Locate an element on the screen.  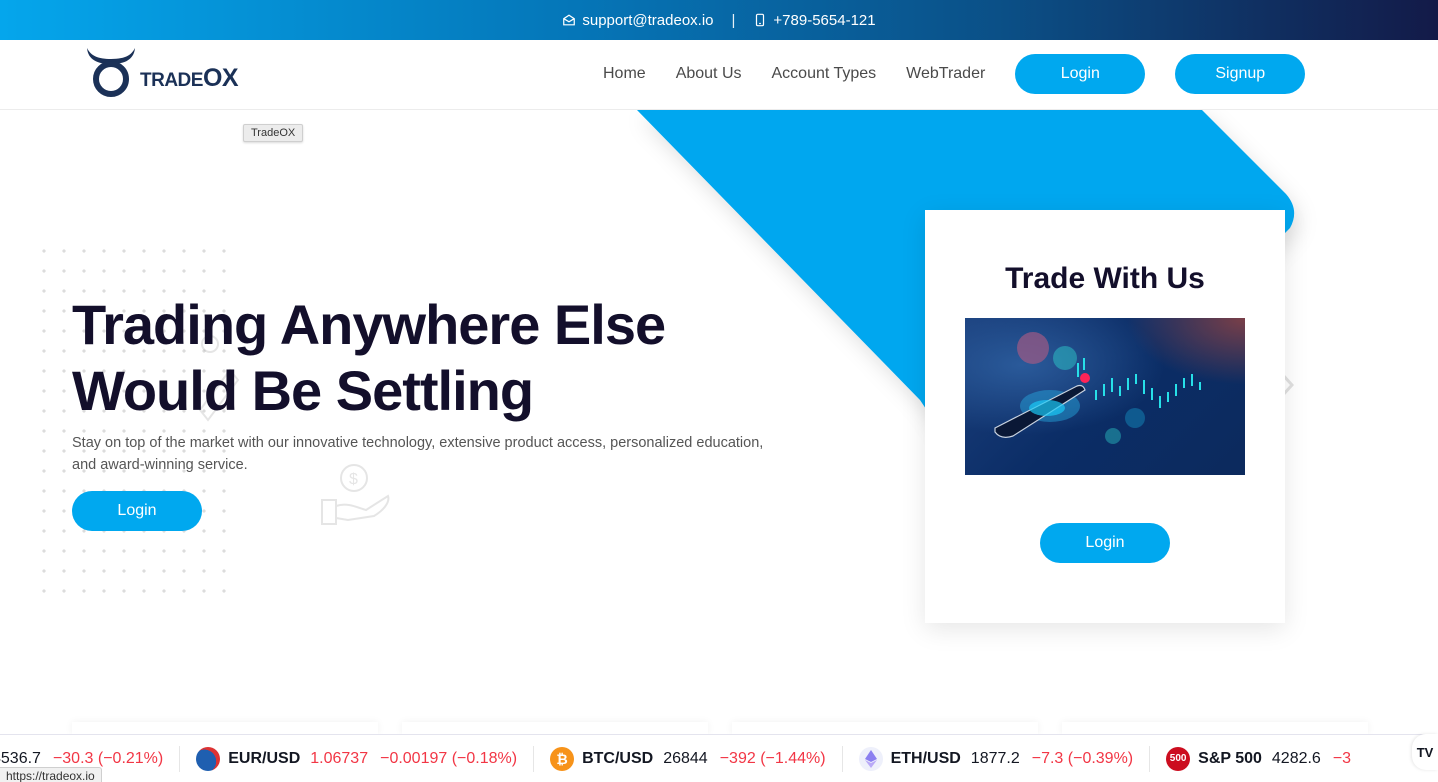
logo-wordmark: TRADEOX is located at coordinates (189, 78).